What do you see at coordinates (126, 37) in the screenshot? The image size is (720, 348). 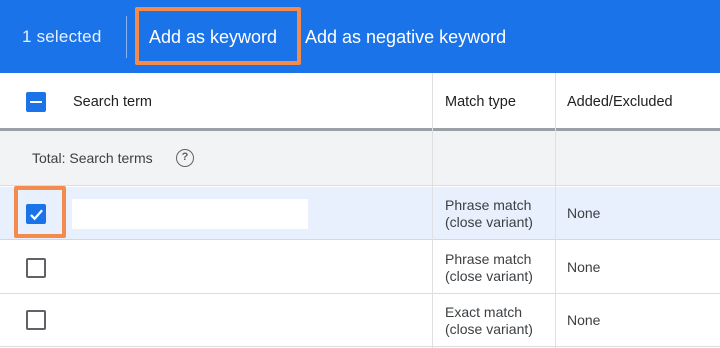 I see `divider` at bounding box center [126, 37].